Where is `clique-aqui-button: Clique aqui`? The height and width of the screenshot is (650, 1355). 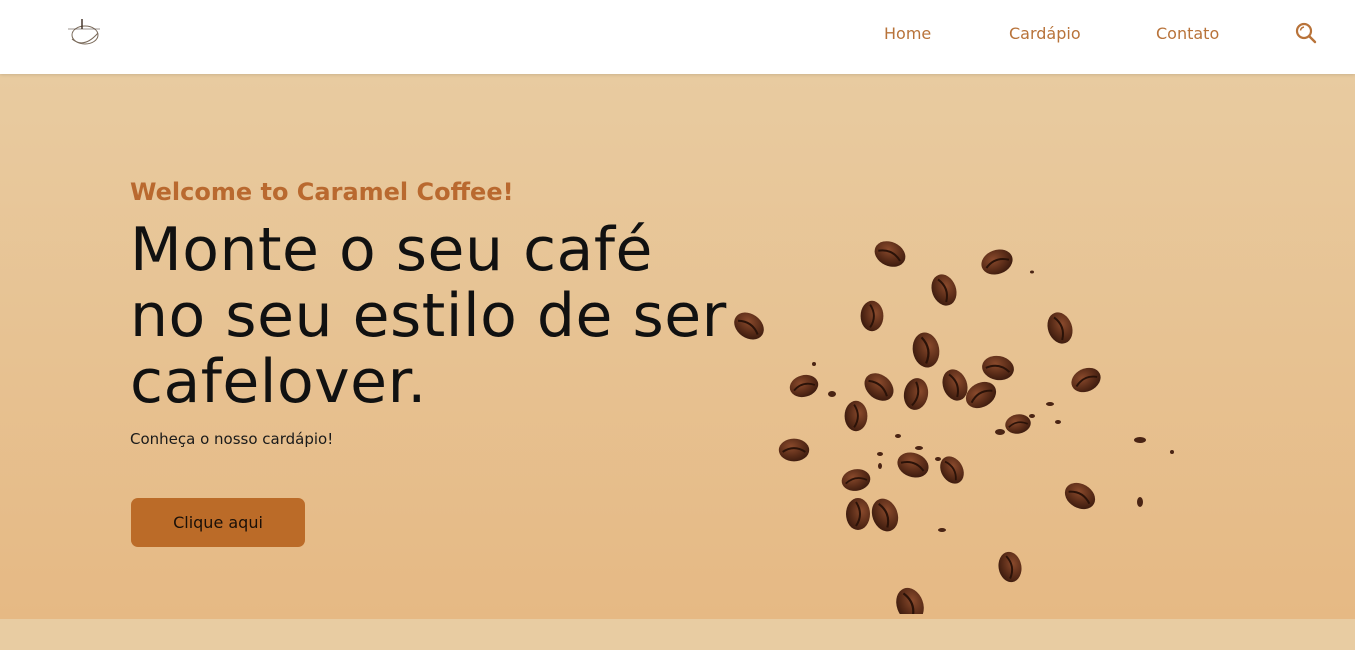
clique-aqui-button: Clique aqui is located at coordinates (218, 522).